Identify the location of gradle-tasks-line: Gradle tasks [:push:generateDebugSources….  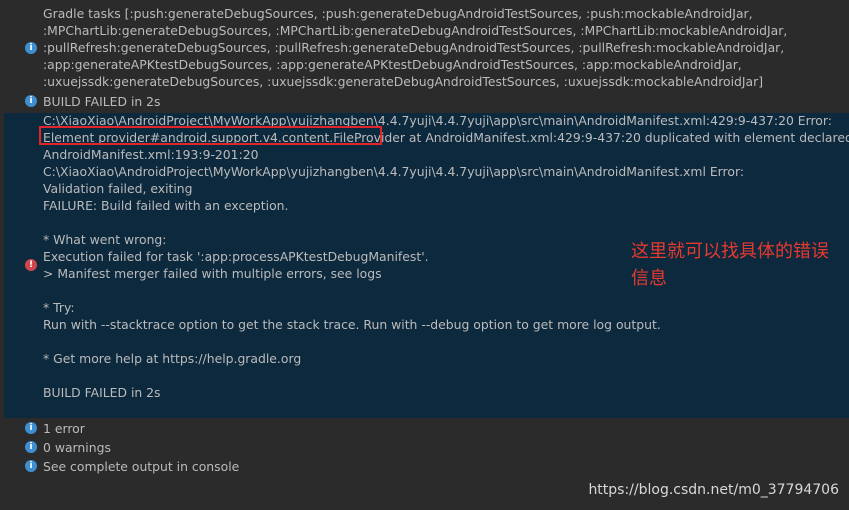
(398, 13).